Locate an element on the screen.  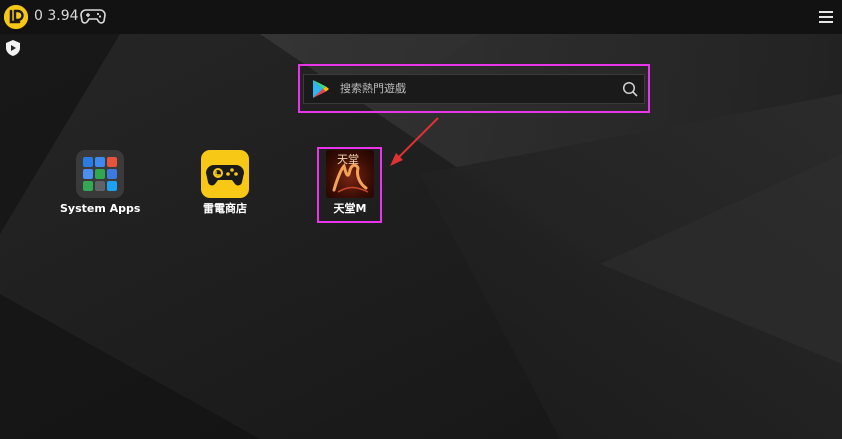
title-bar: 0 3.94 is located at coordinates (421, 17).